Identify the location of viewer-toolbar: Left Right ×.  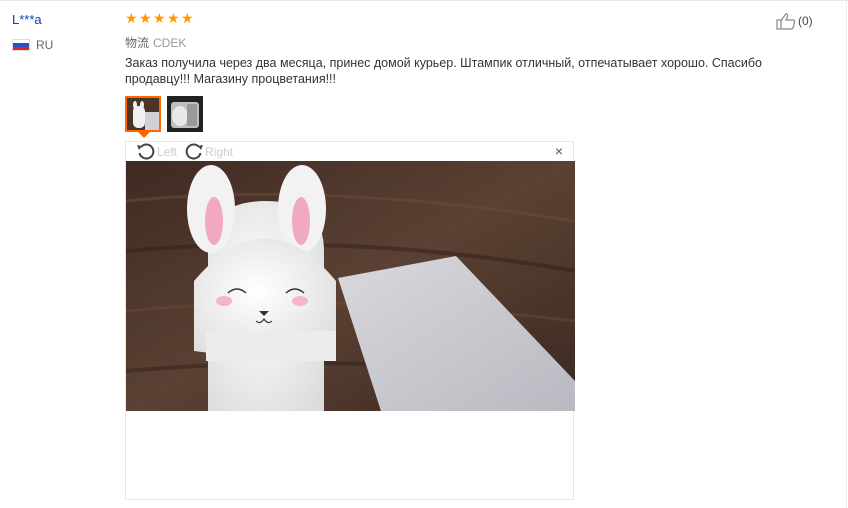
(349, 151).